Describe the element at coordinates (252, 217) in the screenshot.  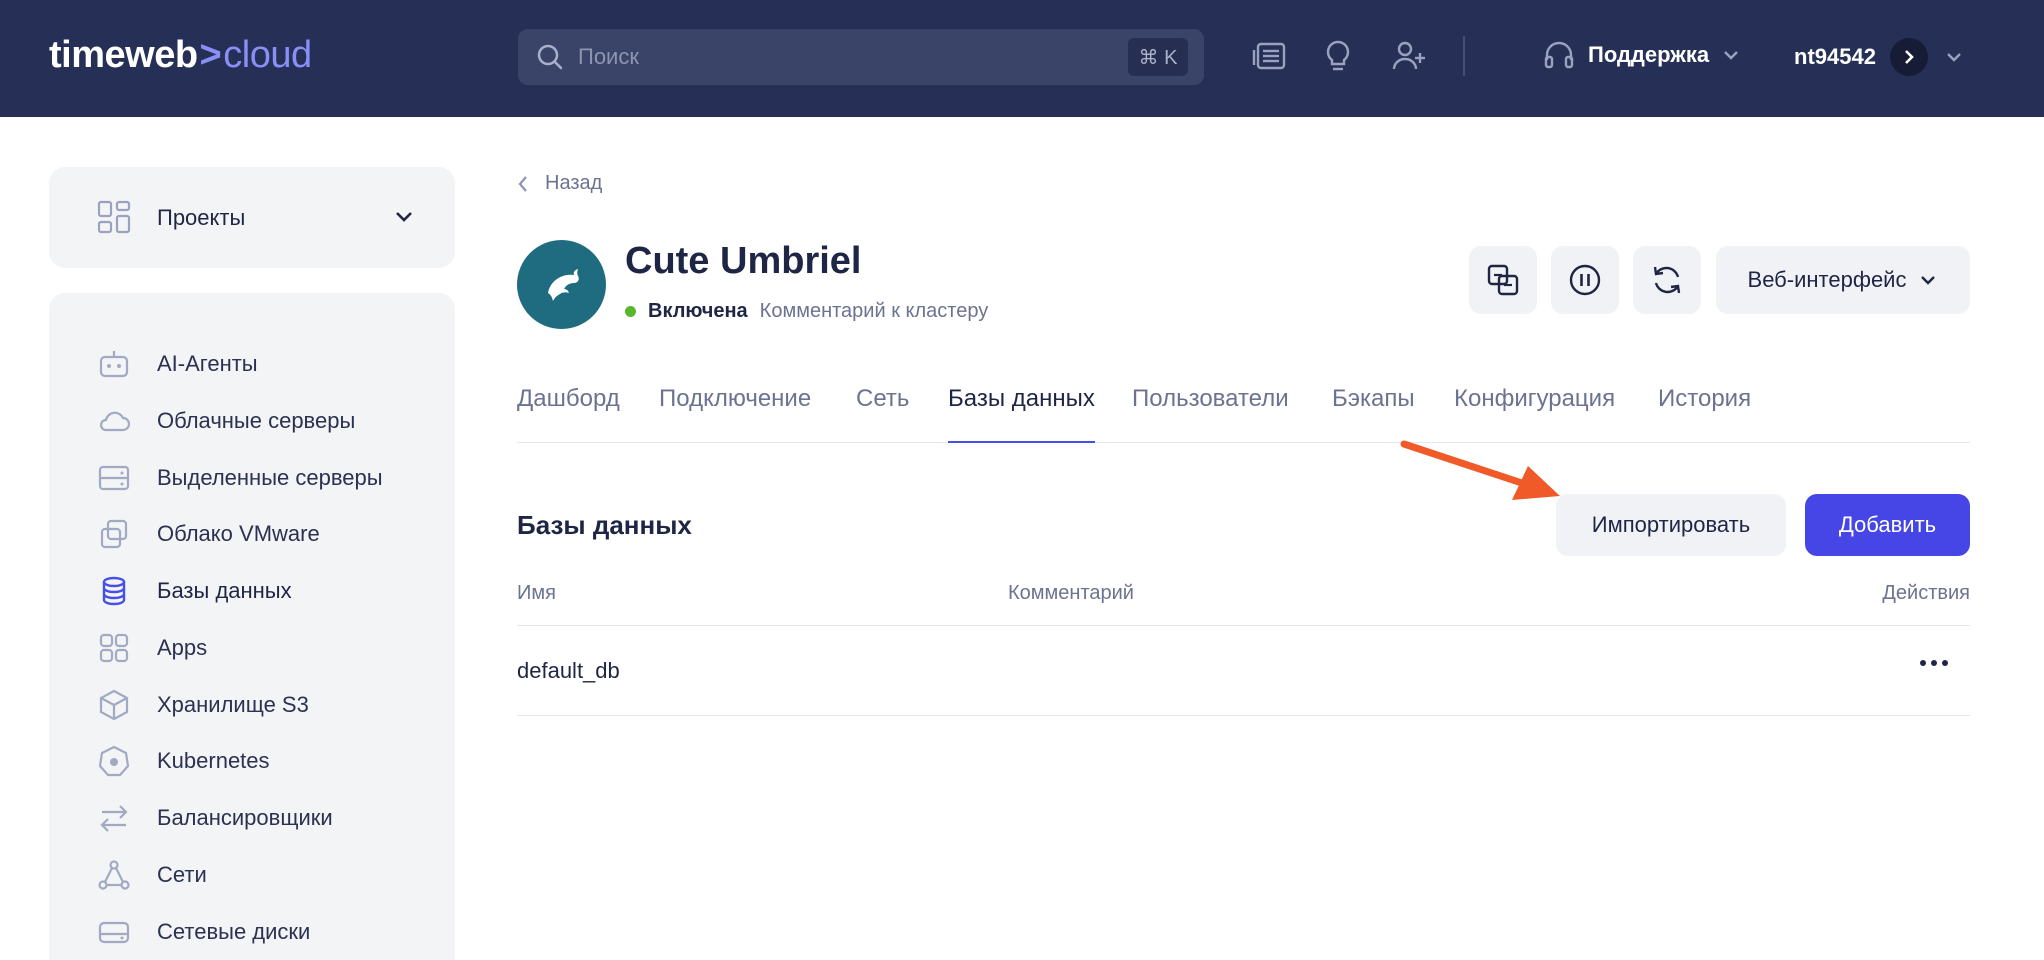
I see `projects-selector: Проекты` at that location.